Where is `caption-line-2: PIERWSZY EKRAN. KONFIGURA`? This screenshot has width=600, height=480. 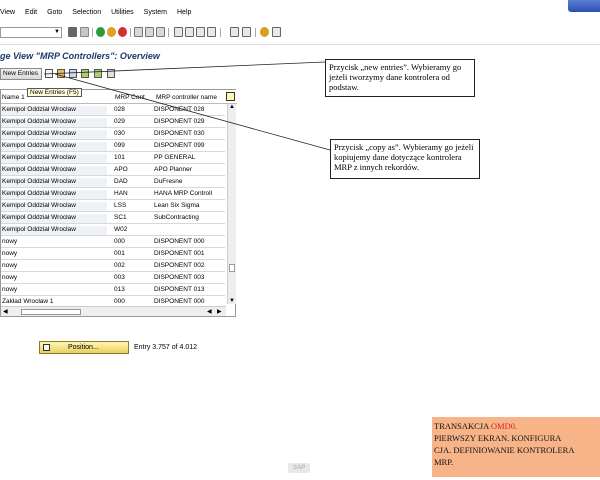 caption-line-2: PIERWSZY EKRAN. KONFIGURA is located at coordinates (498, 438).